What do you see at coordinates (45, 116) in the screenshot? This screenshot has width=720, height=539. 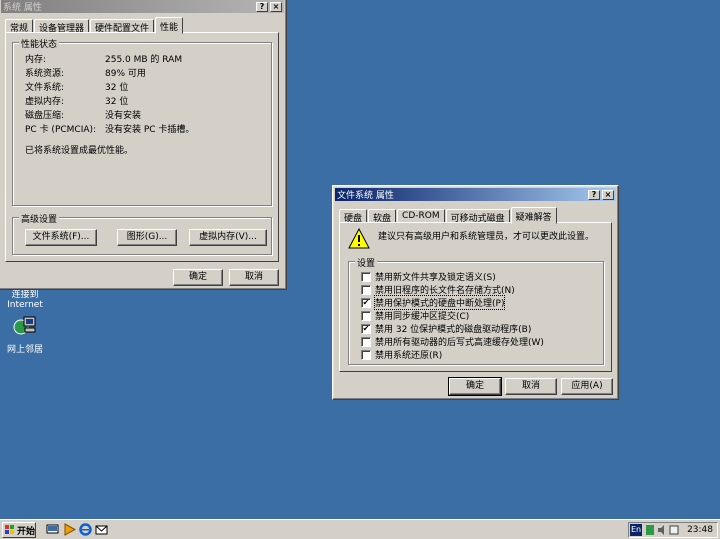 I see `status-label-disk-compression: 磁盘压缩:` at bounding box center [45, 116].